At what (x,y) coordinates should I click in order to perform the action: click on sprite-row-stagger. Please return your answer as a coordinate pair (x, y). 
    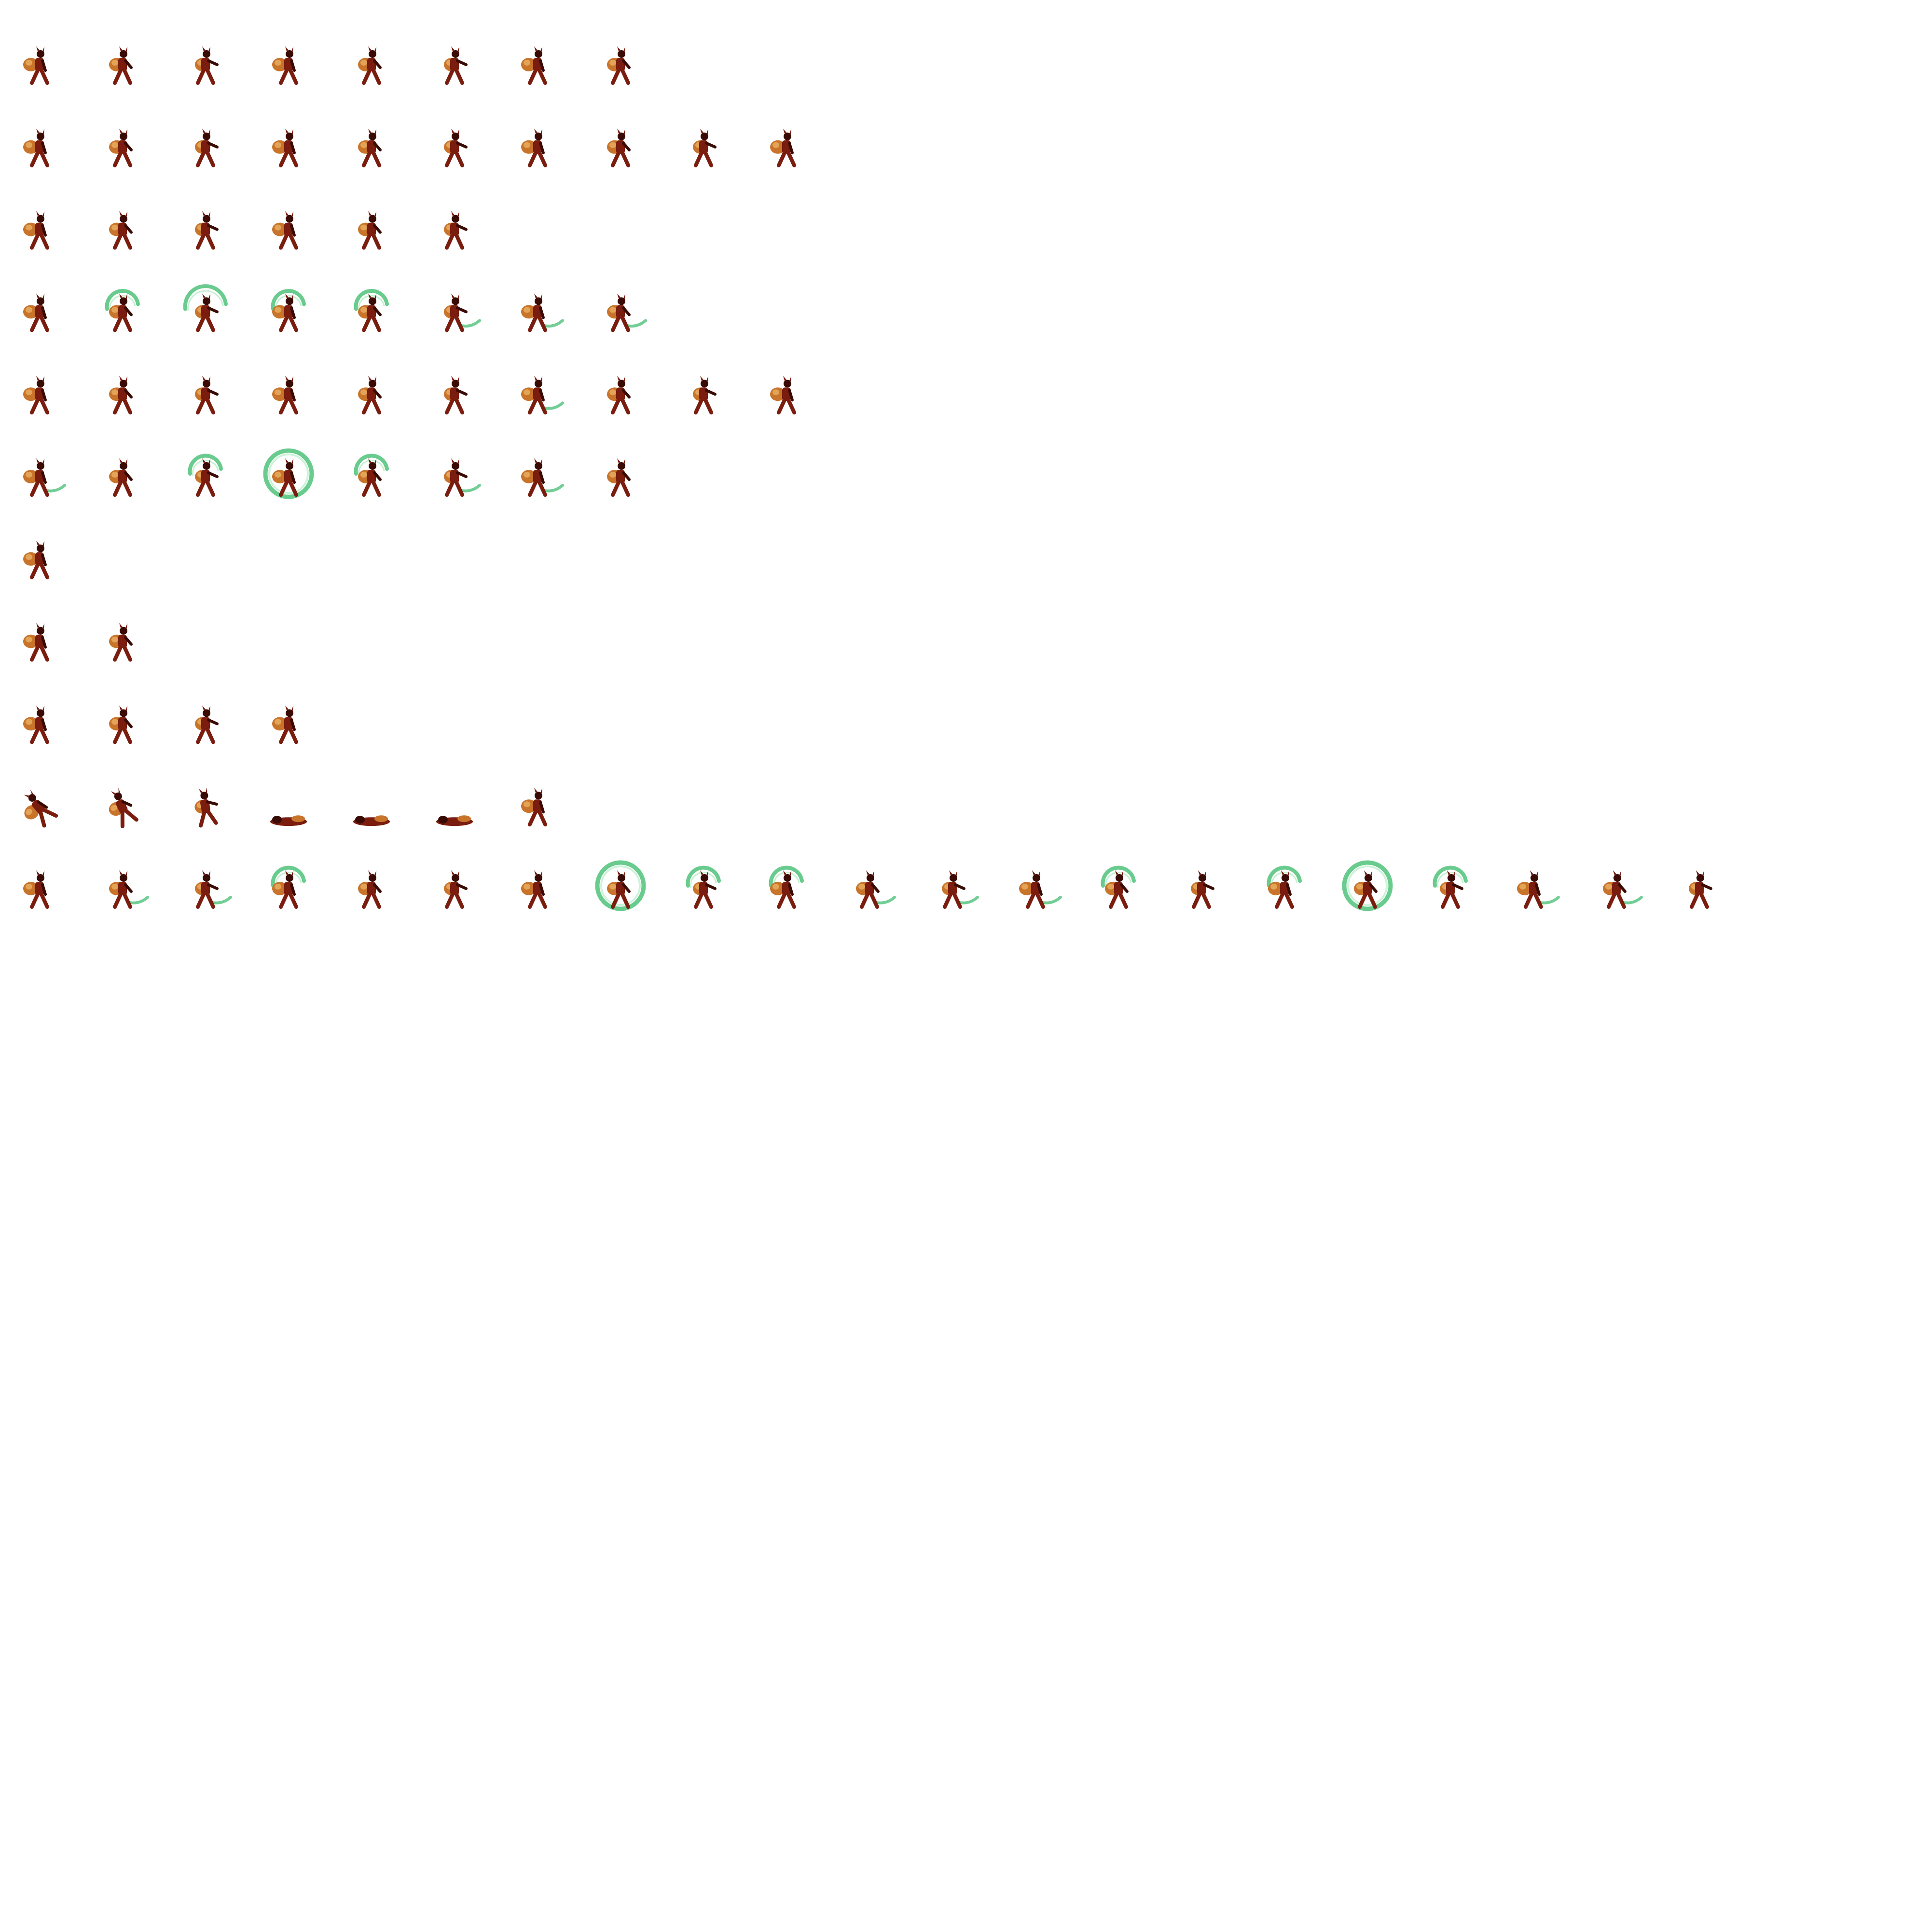
    Looking at the image, I should click on (78, 642).